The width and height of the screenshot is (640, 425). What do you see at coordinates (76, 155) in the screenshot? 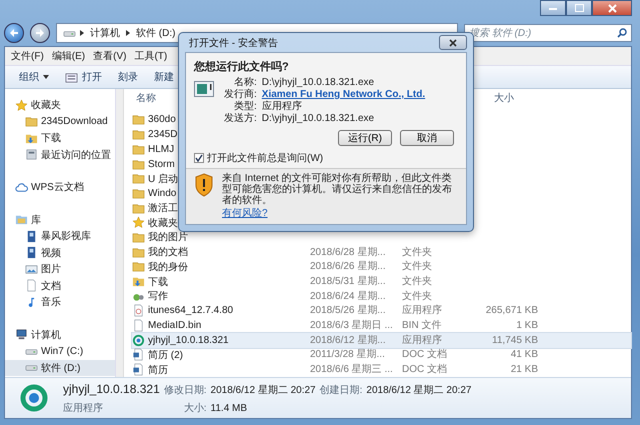
I see `sidebar-label: 最近访问的位置` at bounding box center [76, 155].